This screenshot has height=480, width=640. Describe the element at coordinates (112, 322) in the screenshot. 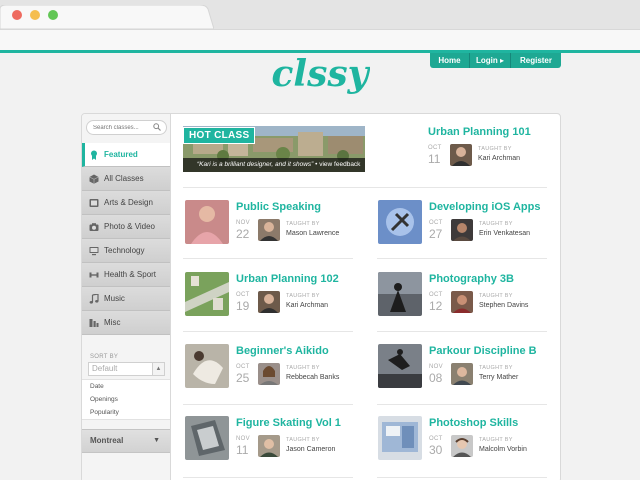

I see `sidebar-item-label: Misc` at that location.